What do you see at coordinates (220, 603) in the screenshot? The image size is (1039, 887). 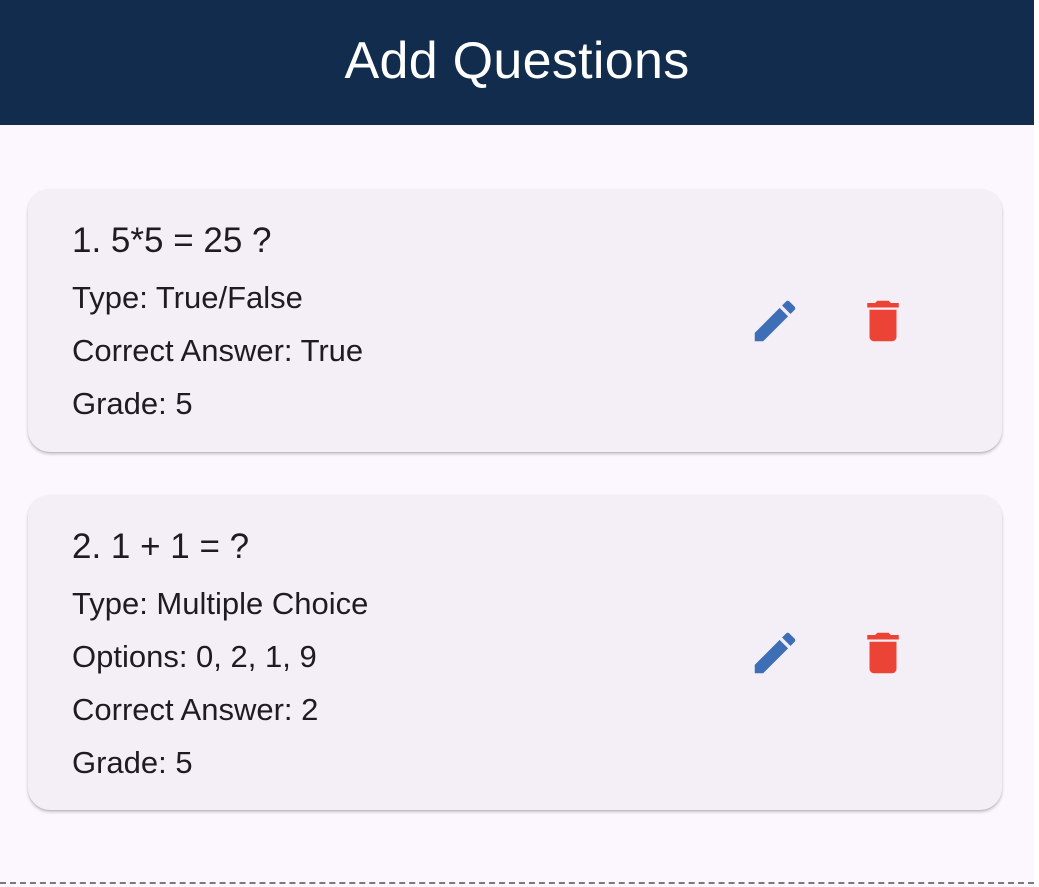 I see `question-type: Type: Multiple Choice` at bounding box center [220, 603].